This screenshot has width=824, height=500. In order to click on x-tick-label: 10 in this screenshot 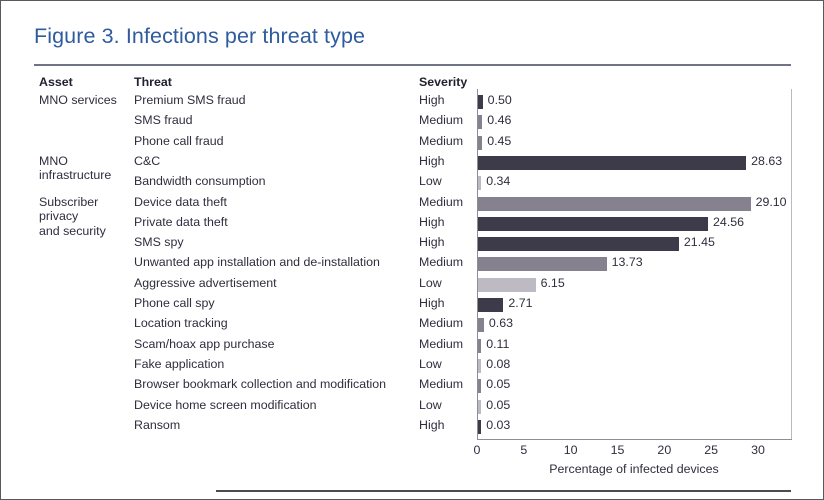, I will do `click(570, 450)`.